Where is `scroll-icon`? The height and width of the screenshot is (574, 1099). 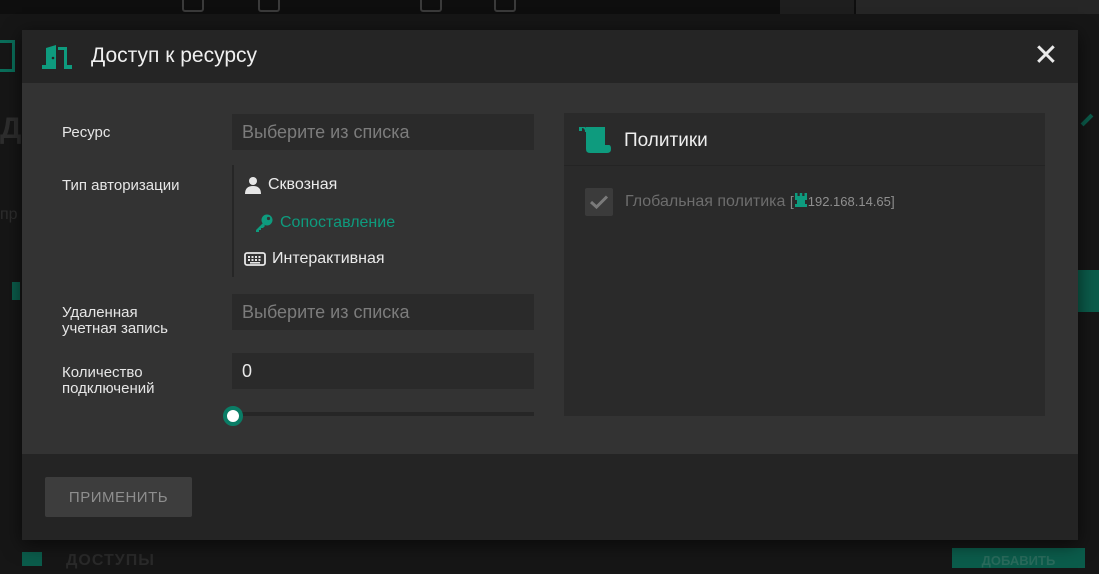
scroll-icon is located at coordinates (595, 140).